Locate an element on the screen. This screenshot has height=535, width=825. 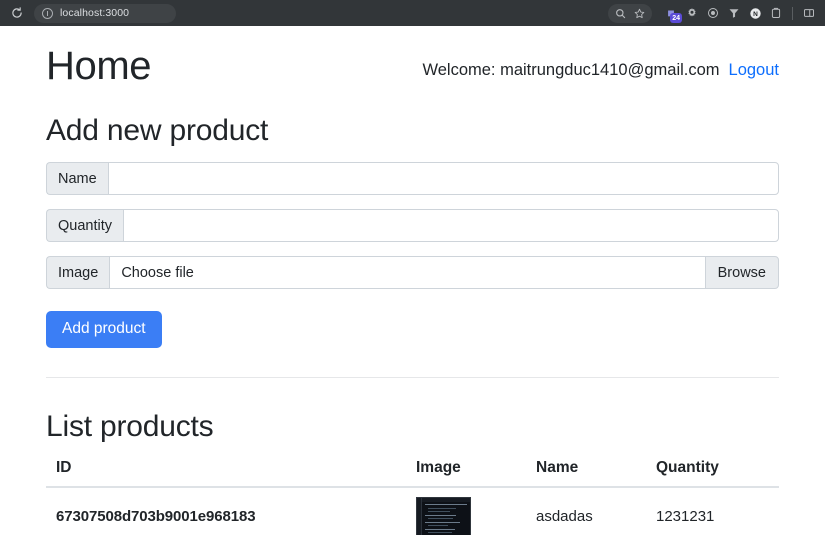
name-input-group: Name is located at coordinates (412, 178).